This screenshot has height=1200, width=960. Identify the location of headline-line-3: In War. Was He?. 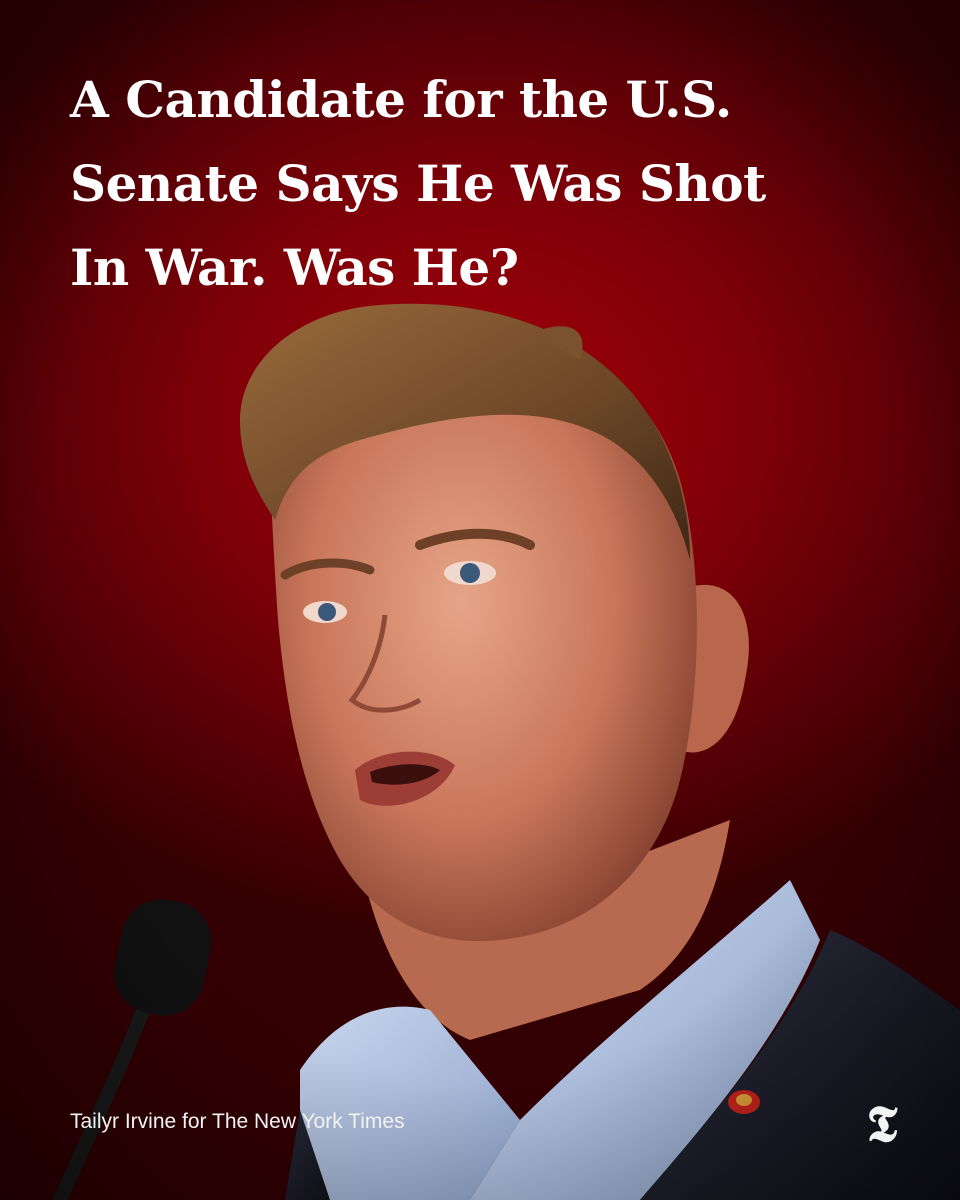
(294, 267).